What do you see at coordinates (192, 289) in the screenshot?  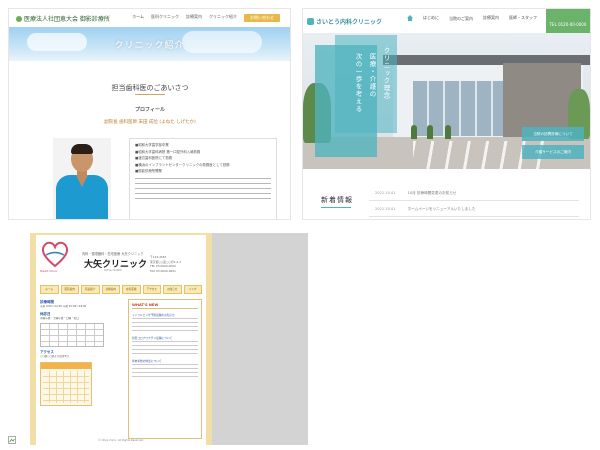 I see `menu-links: リンク` at bounding box center [192, 289].